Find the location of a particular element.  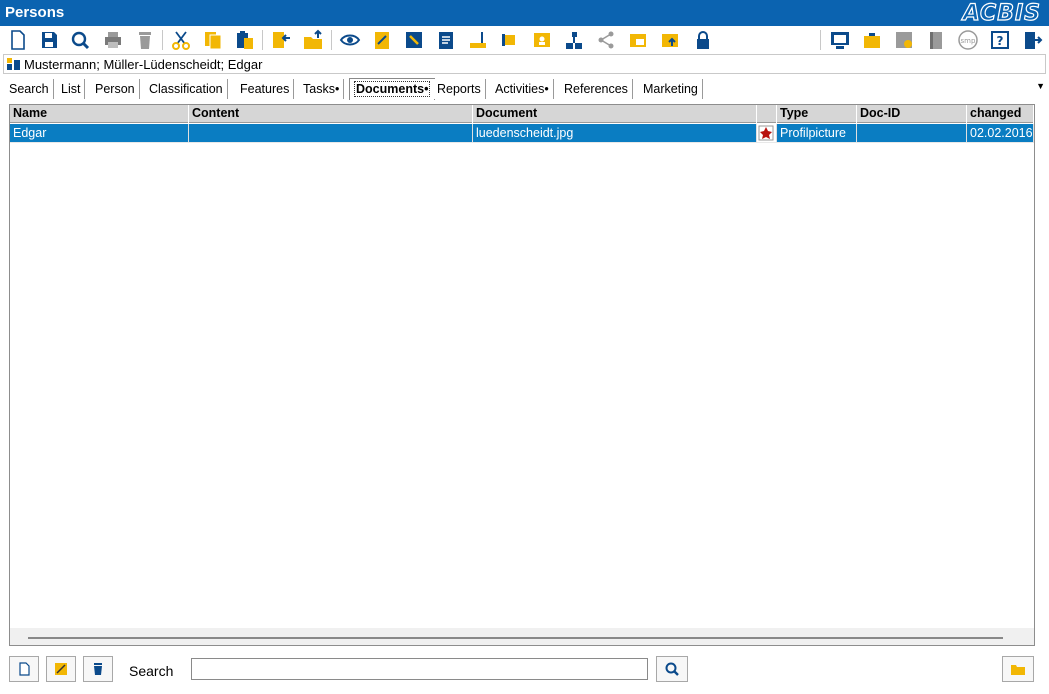

image-file-icon is located at coordinates (767, 133).